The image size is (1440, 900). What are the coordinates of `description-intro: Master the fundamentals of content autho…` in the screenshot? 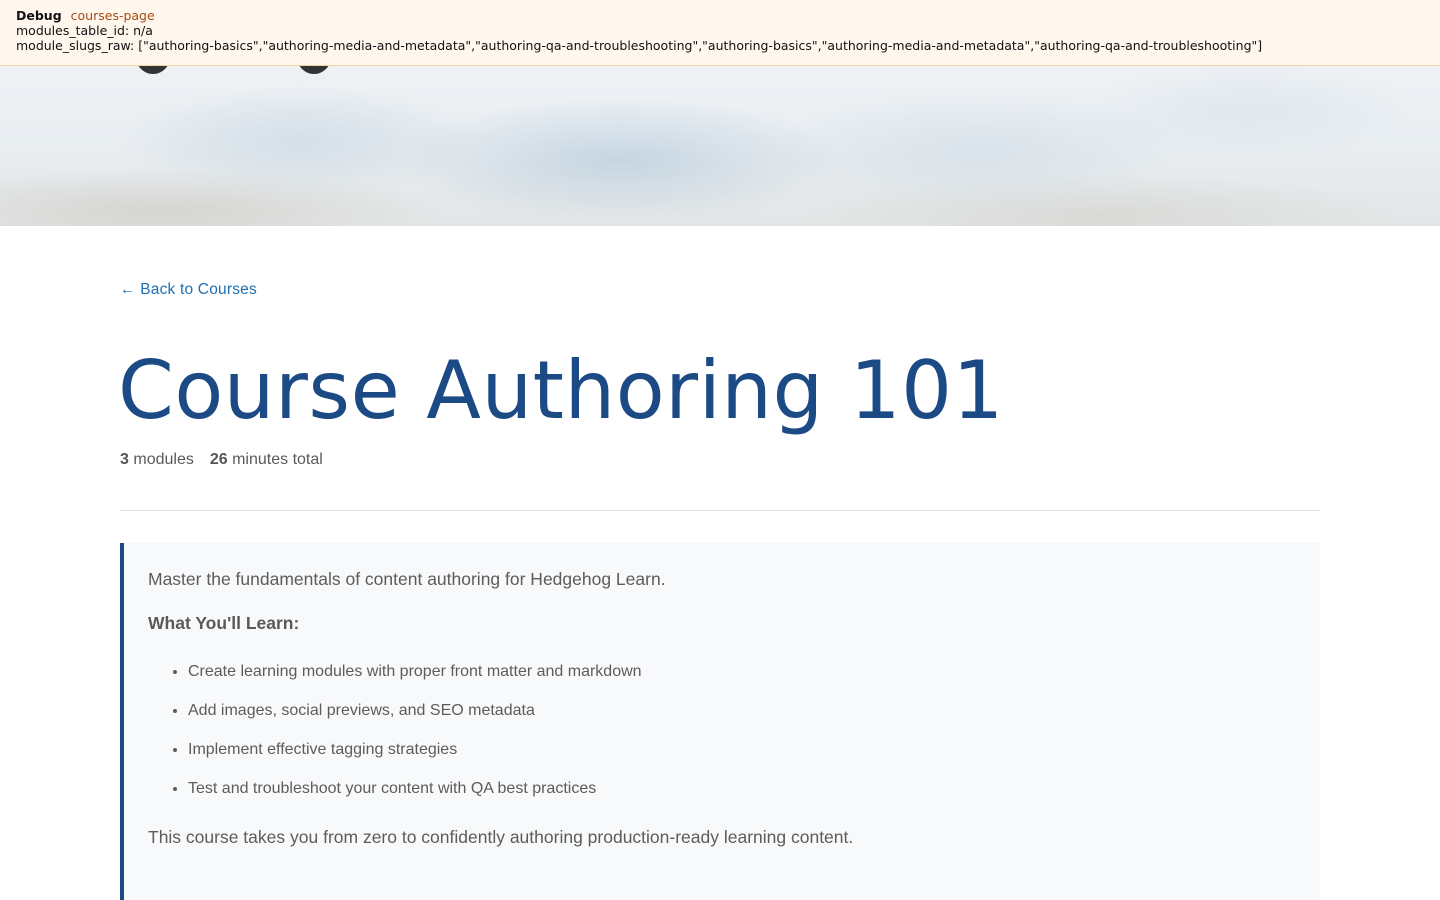 It's located at (407, 579).